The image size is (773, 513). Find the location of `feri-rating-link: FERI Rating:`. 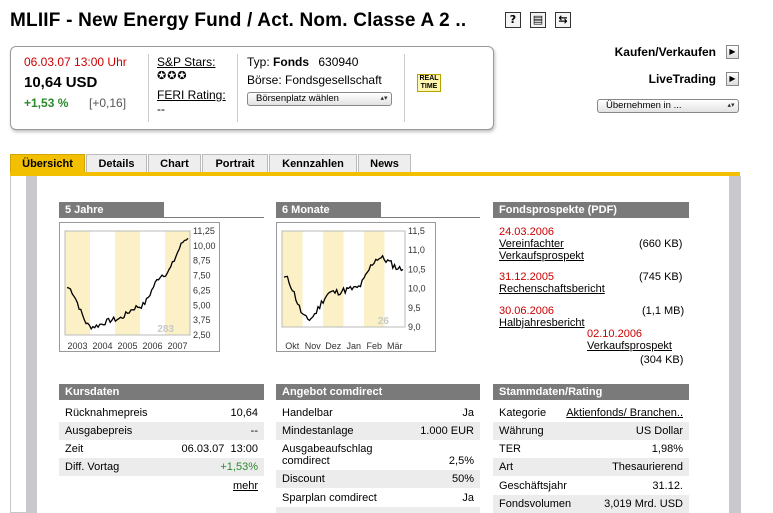

feri-rating-link: FERI Rating: is located at coordinates (191, 95).